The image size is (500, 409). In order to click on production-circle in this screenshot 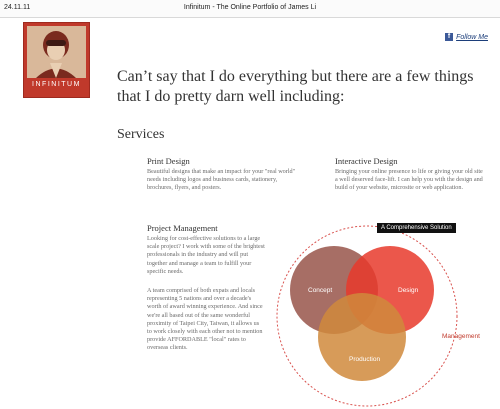, I will do `click(362, 337)`.